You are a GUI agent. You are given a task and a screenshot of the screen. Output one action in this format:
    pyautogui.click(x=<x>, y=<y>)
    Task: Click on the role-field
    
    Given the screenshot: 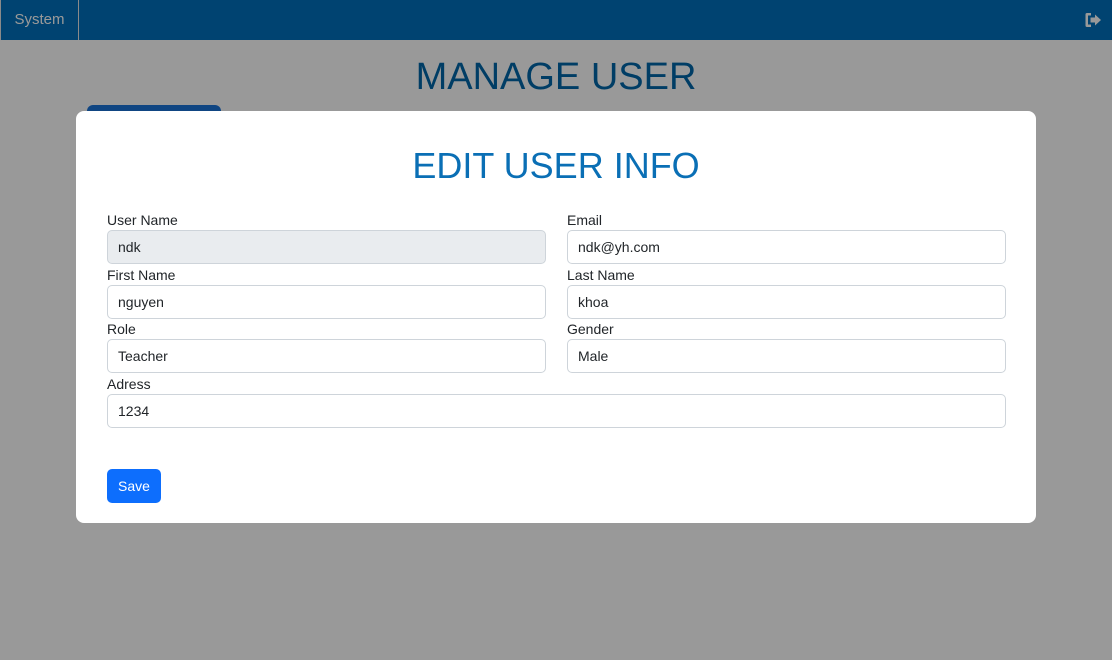 What is the action you would take?
    pyautogui.click(x=326, y=356)
    